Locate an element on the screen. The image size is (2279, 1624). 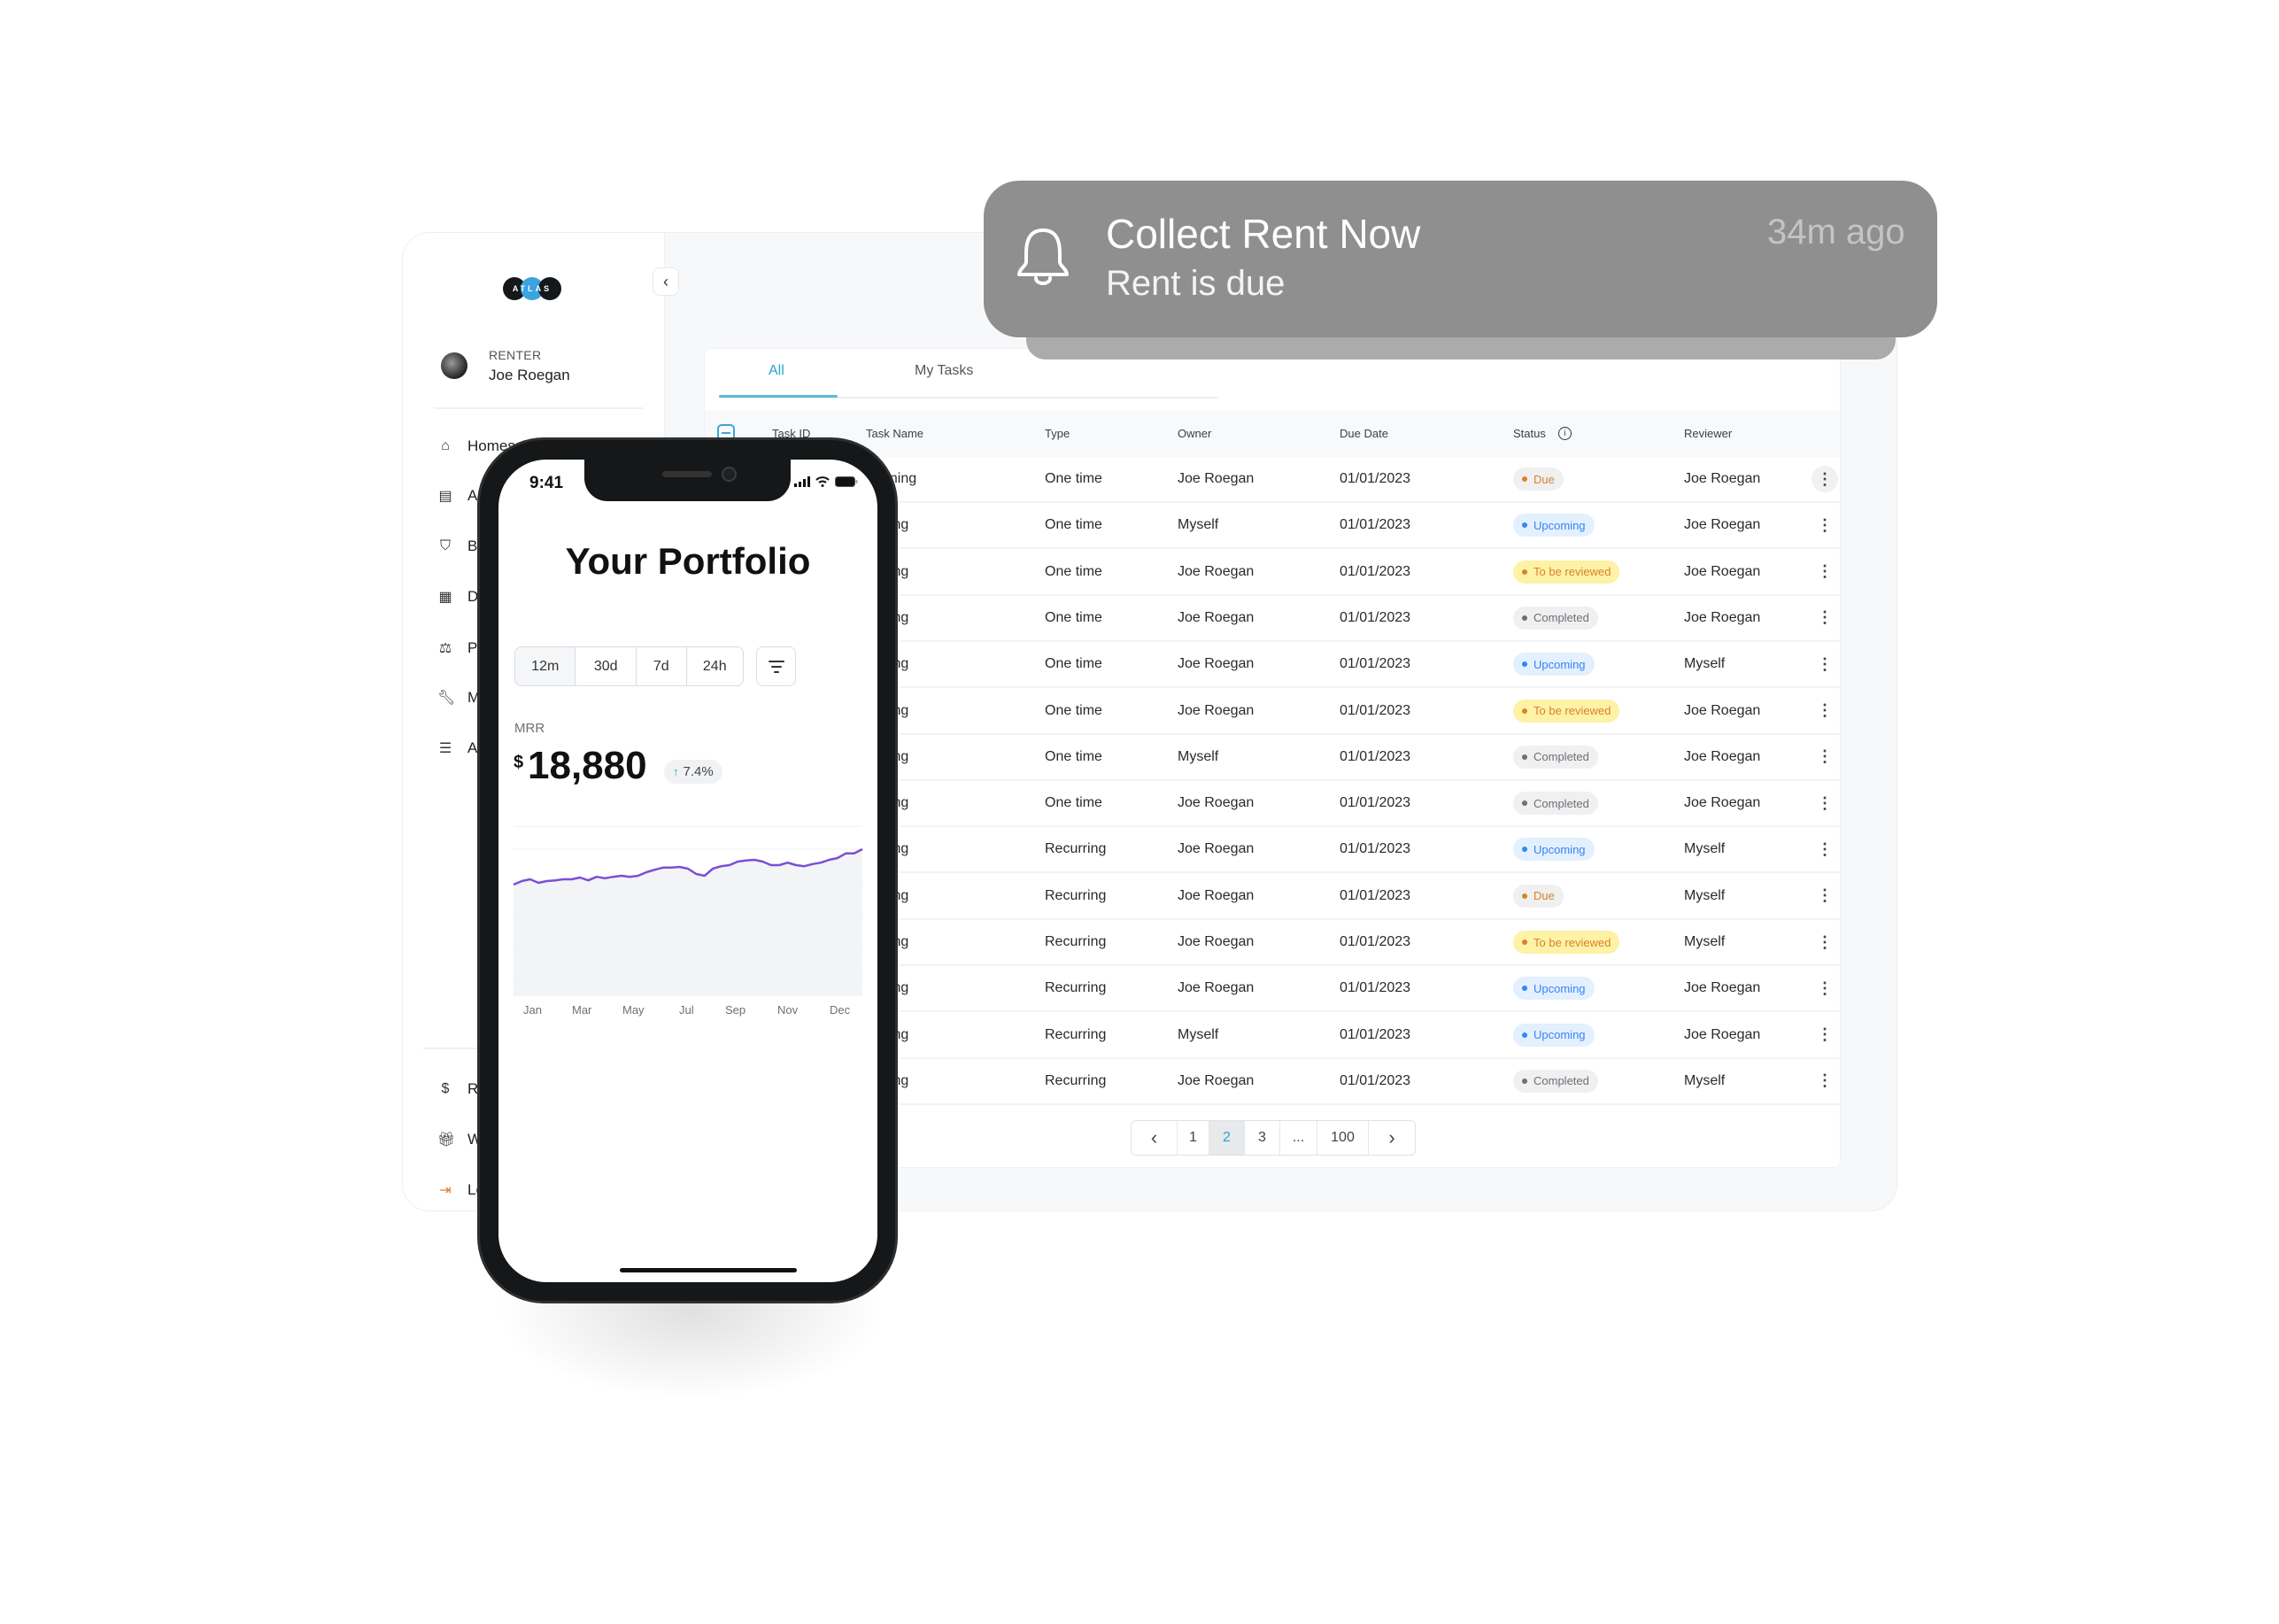
chevron-left-icon: ‹ is located at coordinates (1154, 1137).